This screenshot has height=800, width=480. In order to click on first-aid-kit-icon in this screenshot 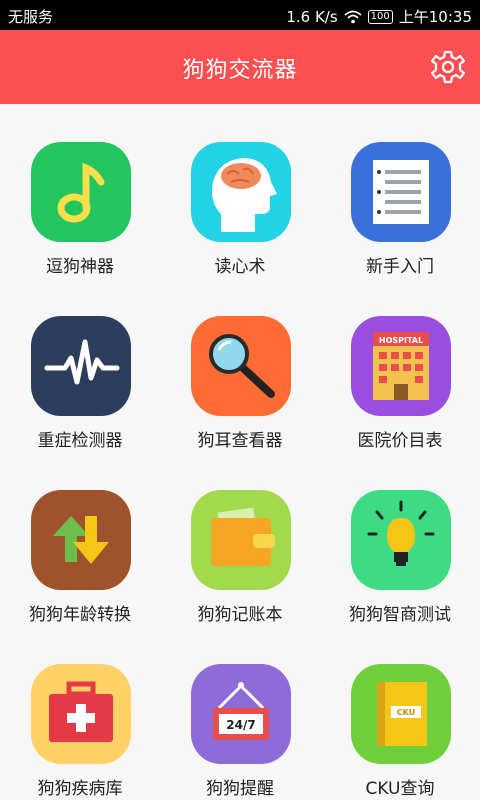, I will do `click(81, 714)`.